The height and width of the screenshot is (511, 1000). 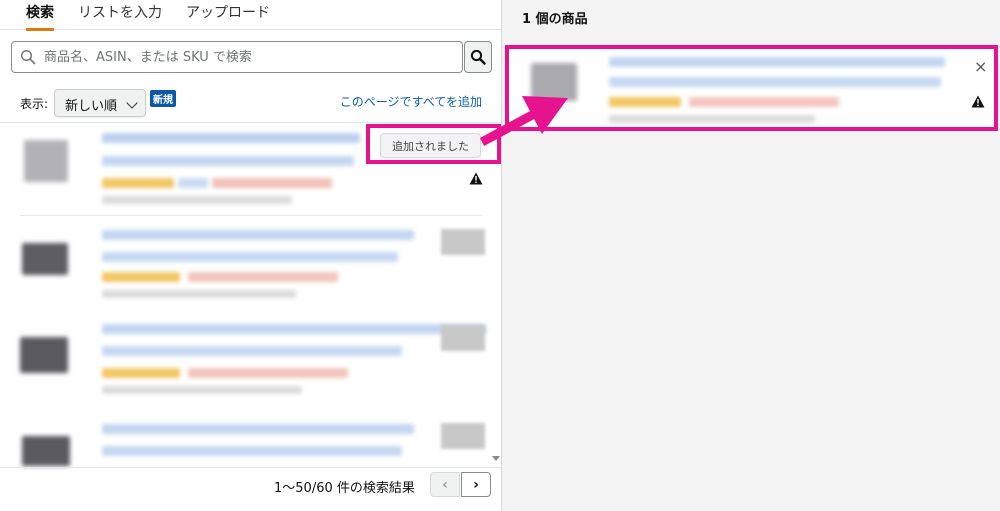 I want to click on next-page-button: ›, so click(x=476, y=484).